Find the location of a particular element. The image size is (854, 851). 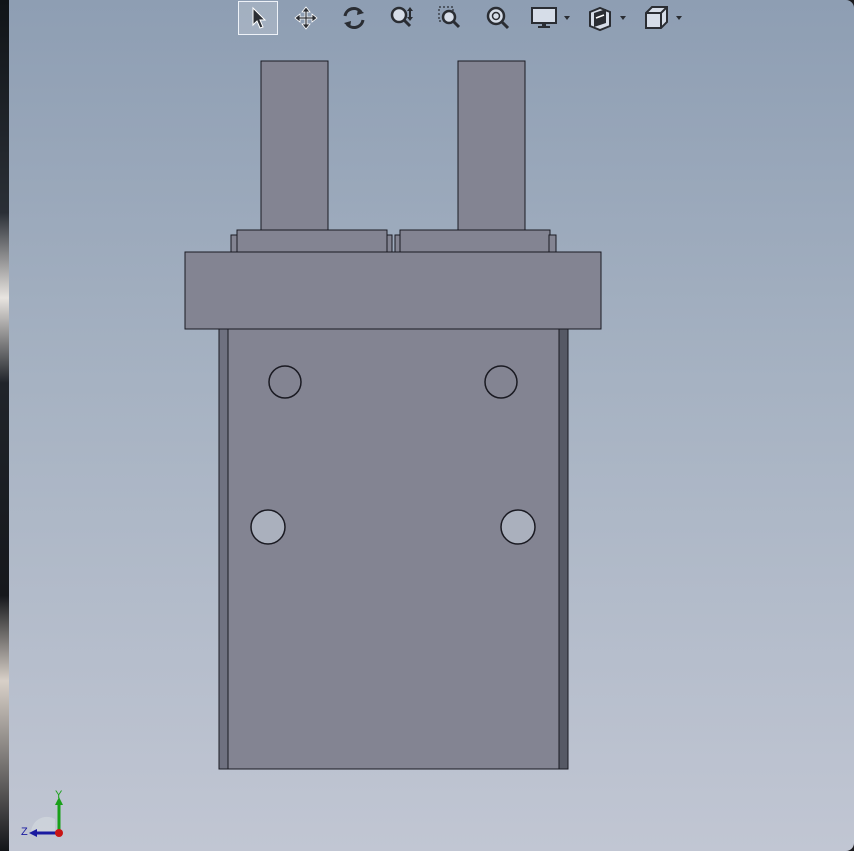

left-jaw-tab is located at coordinates (389, 243).